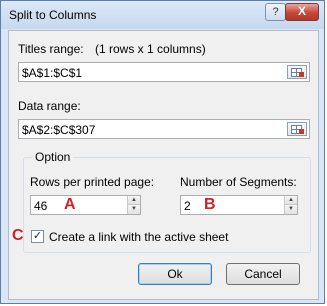 The image size is (327, 306). Describe the element at coordinates (263, 274) in the screenshot. I see `cancel-button: Cancel` at that location.